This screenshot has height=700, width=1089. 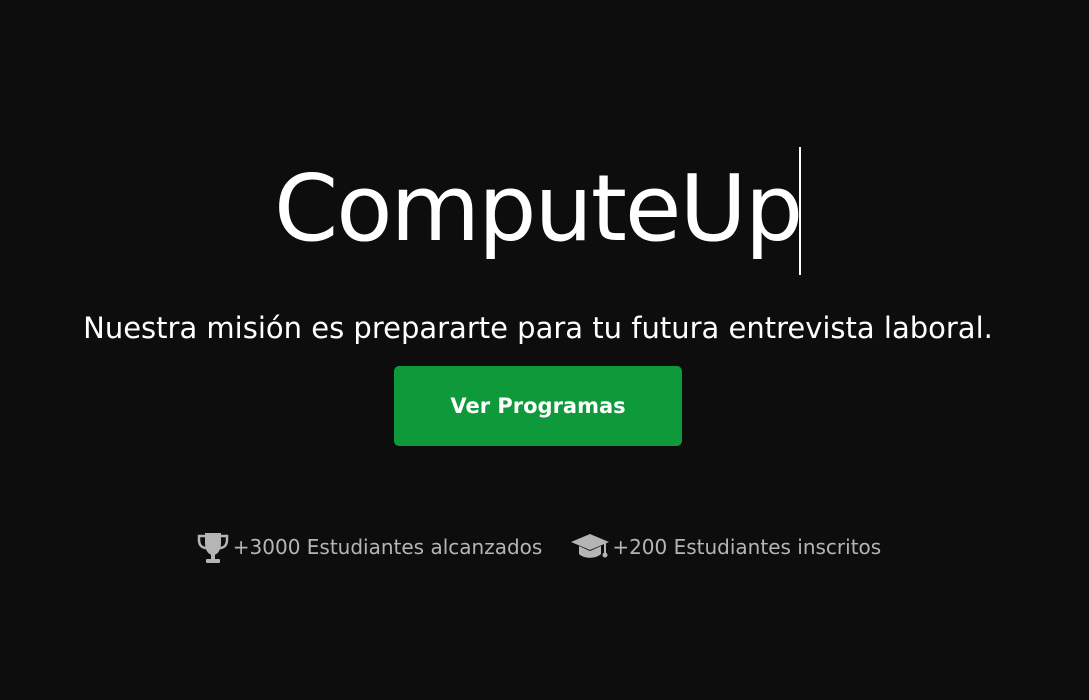 I want to click on trophy-icon, so click(x=213, y=547).